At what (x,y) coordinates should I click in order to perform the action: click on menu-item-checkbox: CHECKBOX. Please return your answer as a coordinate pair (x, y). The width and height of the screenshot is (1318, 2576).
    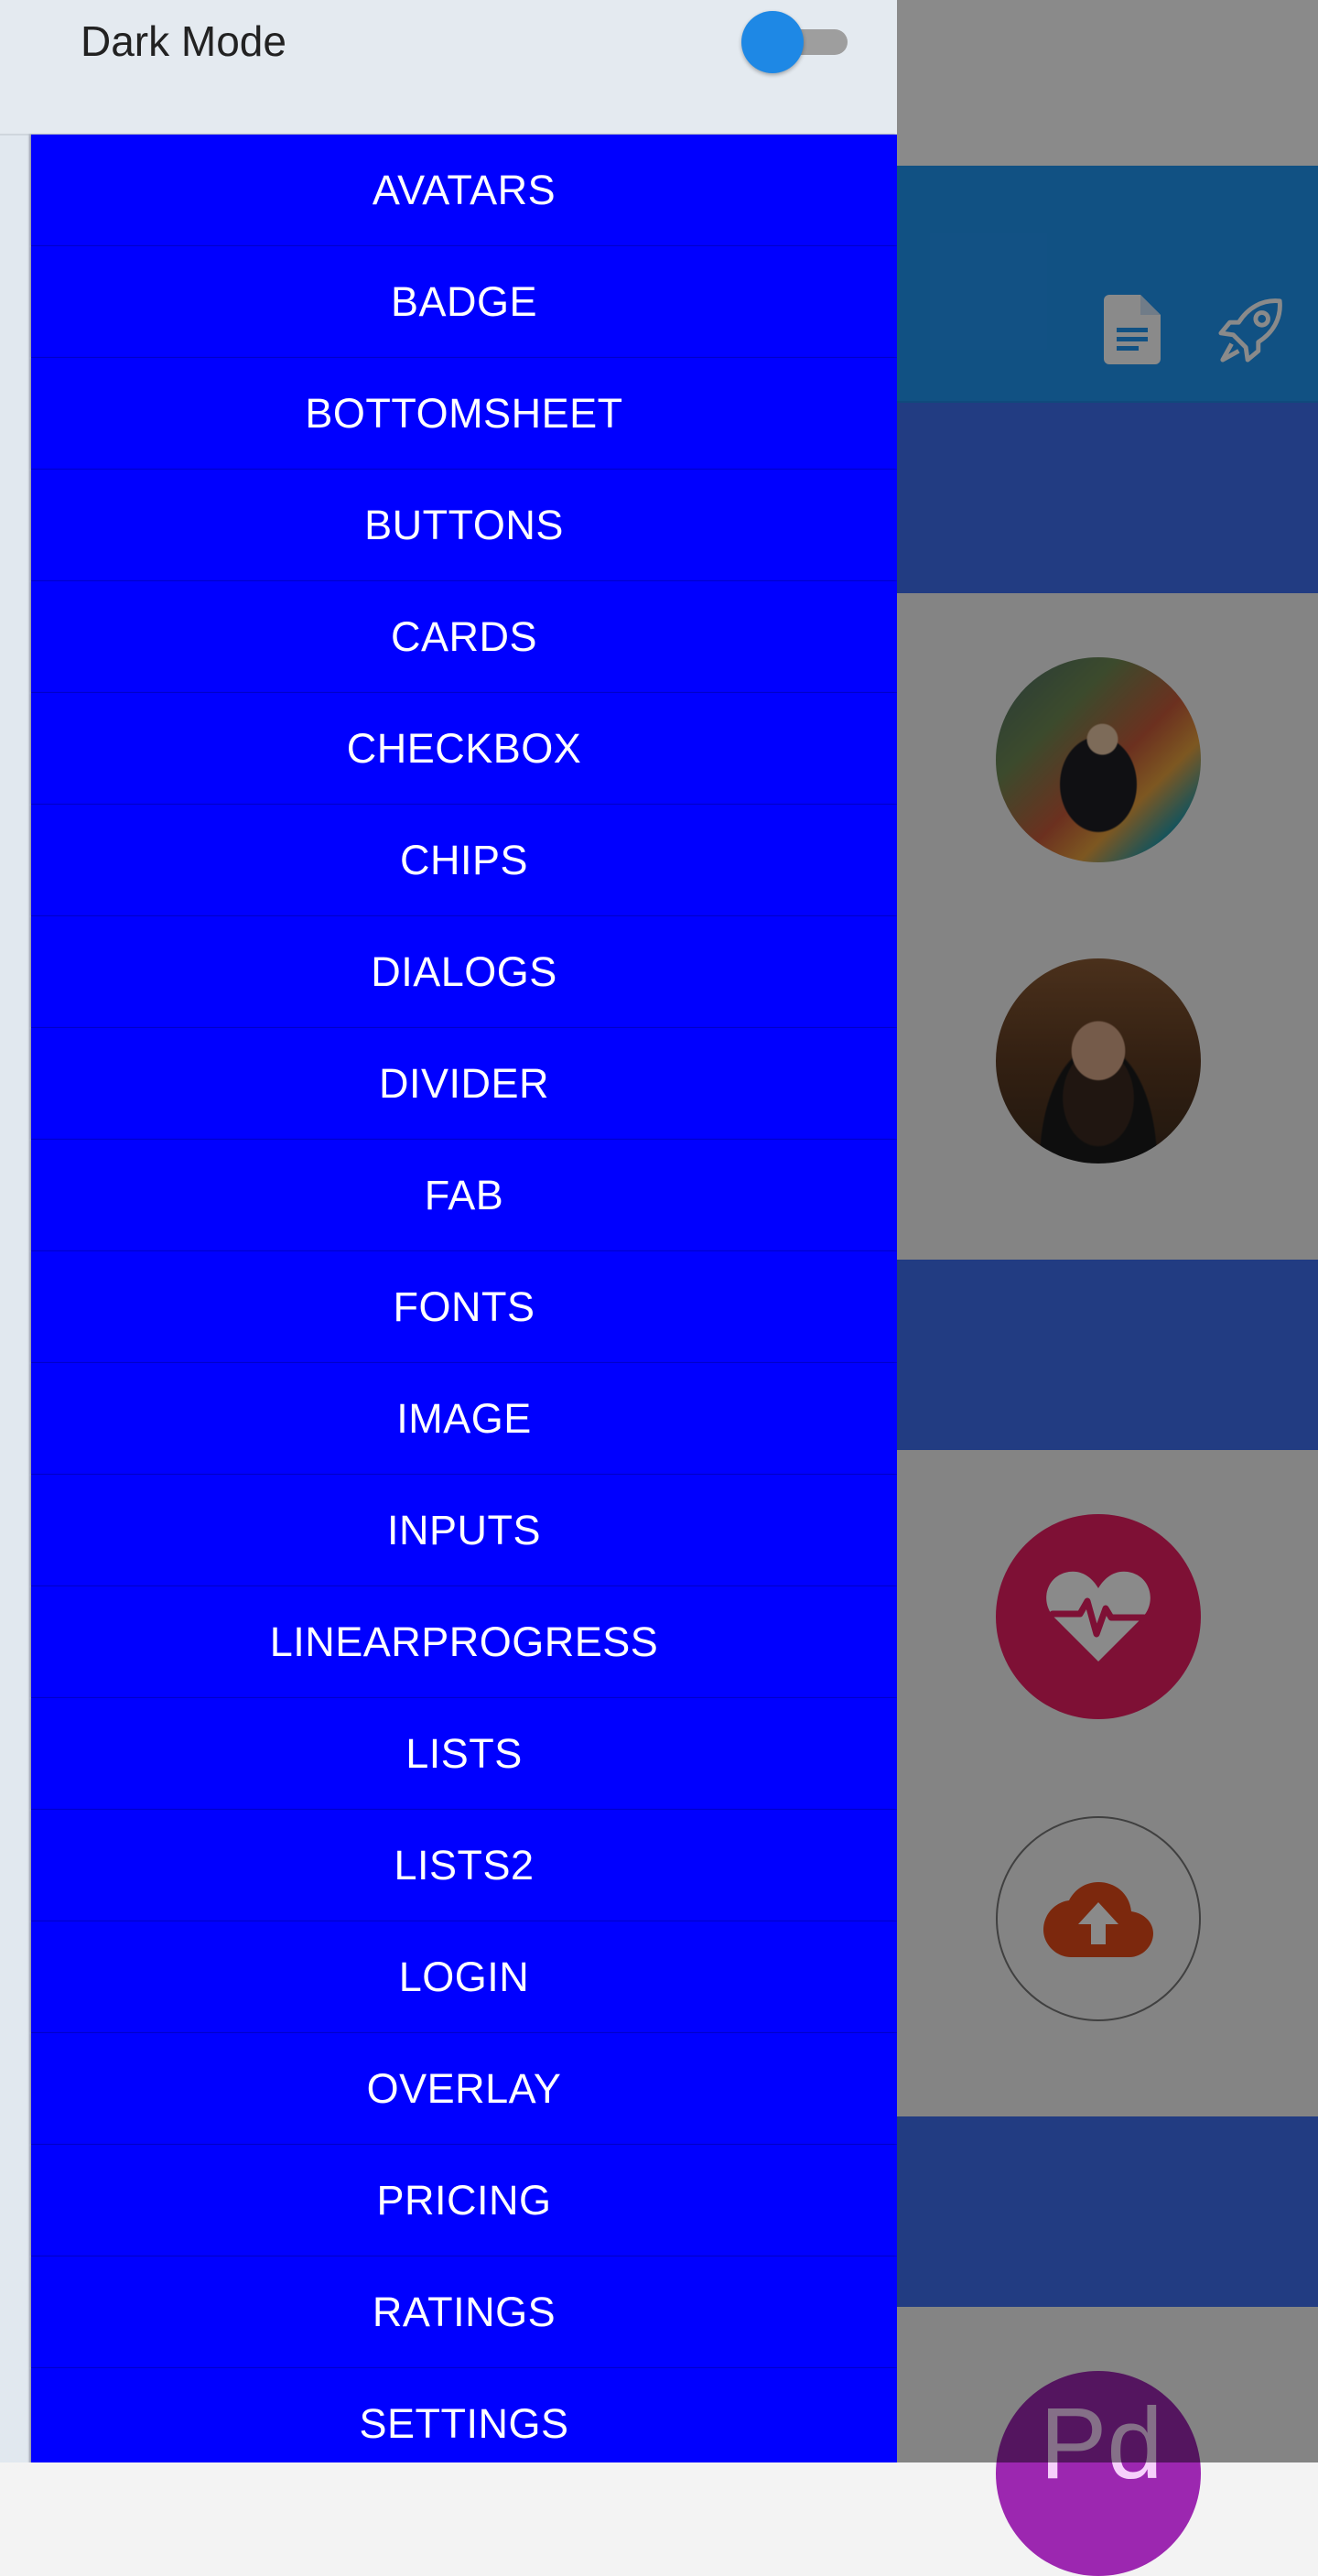
    Looking at the image, I should click on (464, 749).